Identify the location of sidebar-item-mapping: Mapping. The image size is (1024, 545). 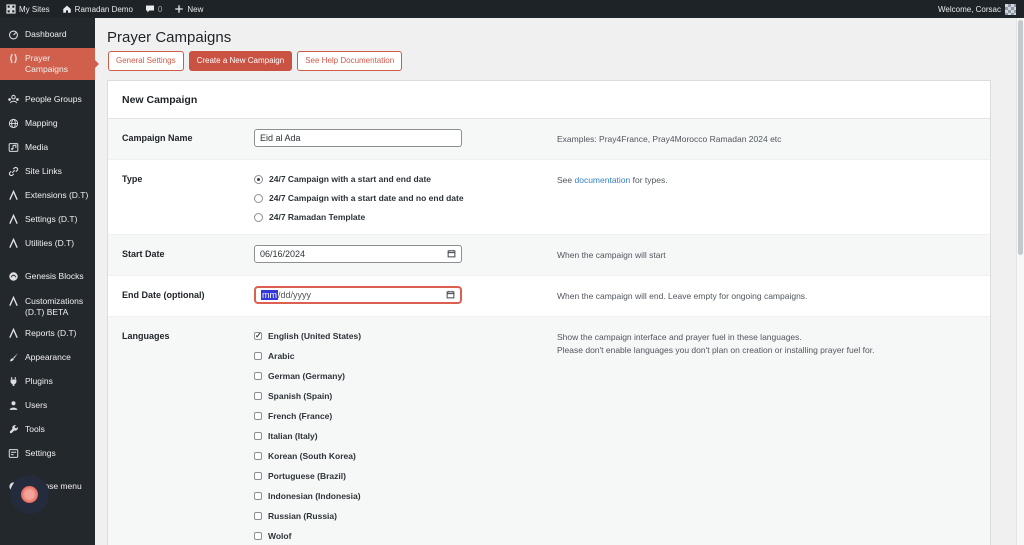
(47, 125).